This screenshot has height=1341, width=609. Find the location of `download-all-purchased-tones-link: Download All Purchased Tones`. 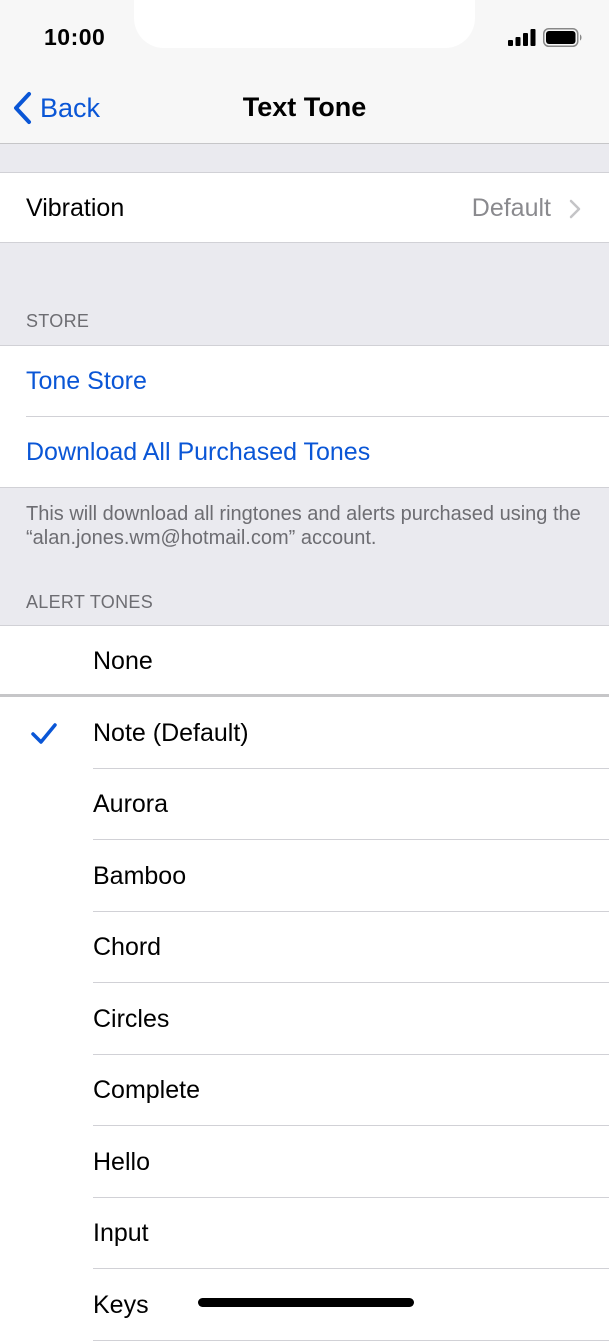

download-all-purchased-tones-link: Download All Purchased Tones is located at coordinates (198, 452).